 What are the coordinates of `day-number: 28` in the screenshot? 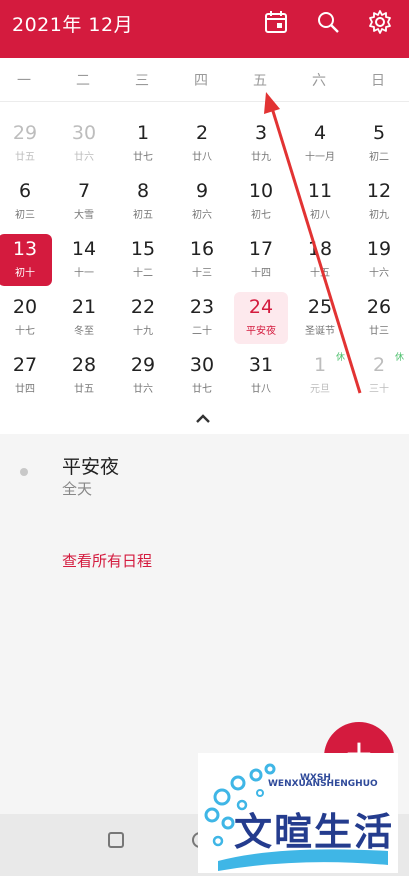 It's located at (84, 365).